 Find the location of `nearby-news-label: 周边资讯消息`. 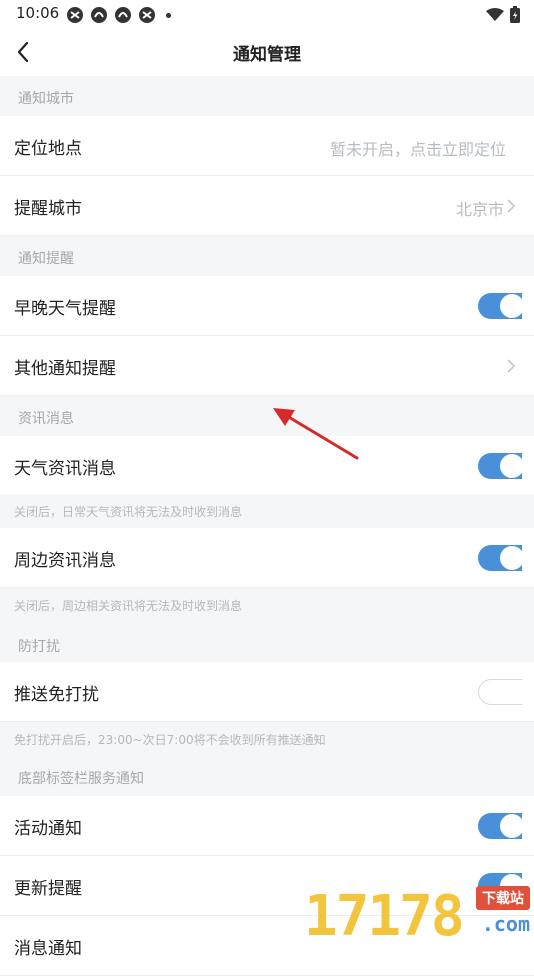

nearby-news-label: 周边资讯消息 is located at coordinates (65, 561).